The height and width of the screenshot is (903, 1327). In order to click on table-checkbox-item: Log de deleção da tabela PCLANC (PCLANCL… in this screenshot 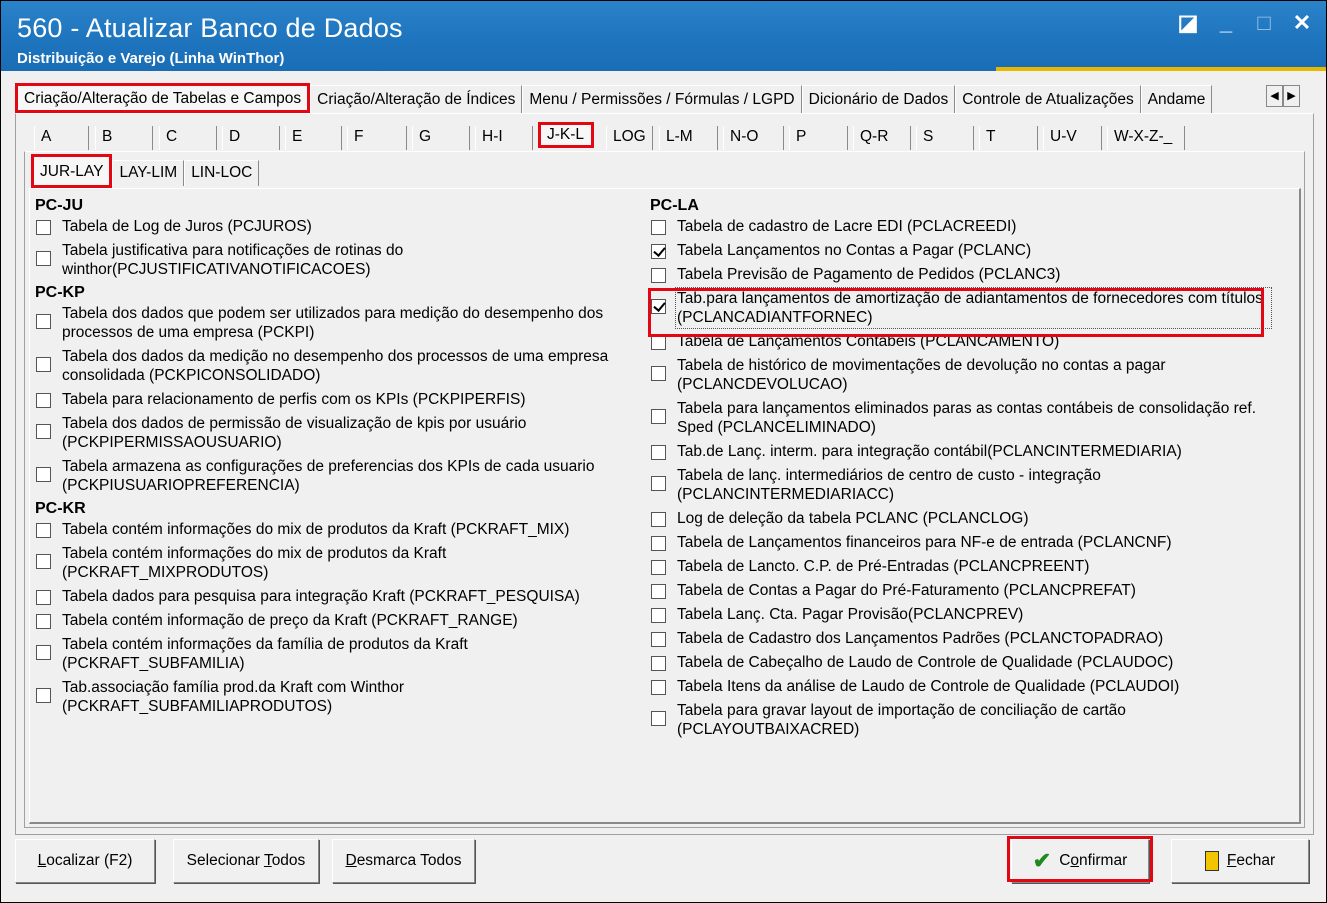, I will do `click(960, 518)`.